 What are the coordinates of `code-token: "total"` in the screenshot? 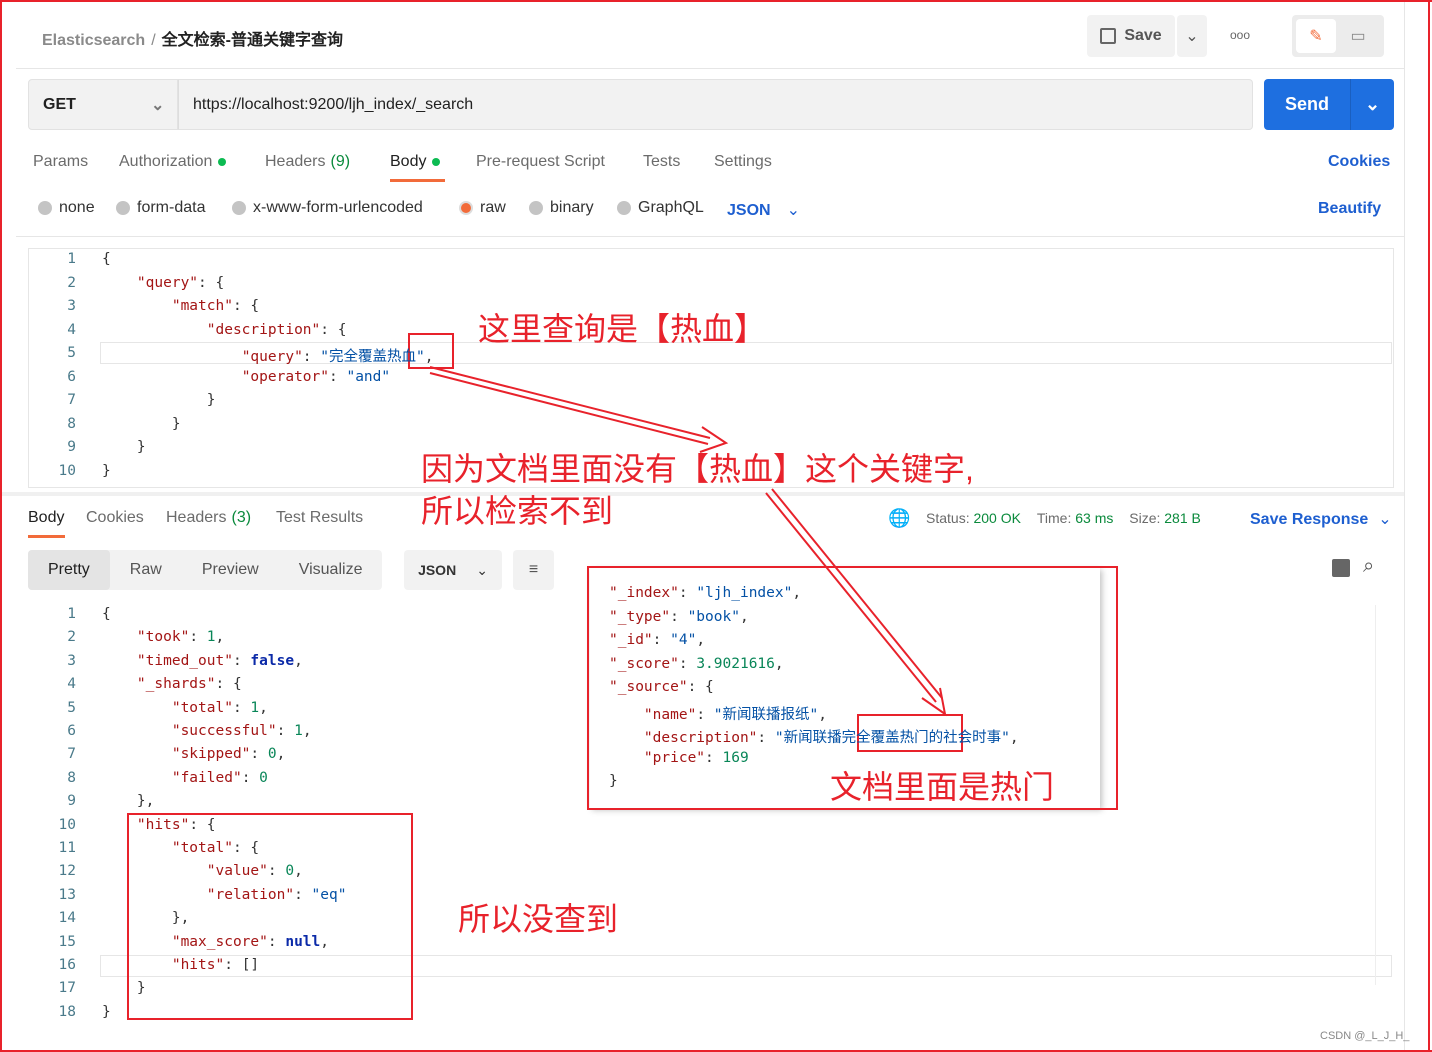 It's located at (202, 707).